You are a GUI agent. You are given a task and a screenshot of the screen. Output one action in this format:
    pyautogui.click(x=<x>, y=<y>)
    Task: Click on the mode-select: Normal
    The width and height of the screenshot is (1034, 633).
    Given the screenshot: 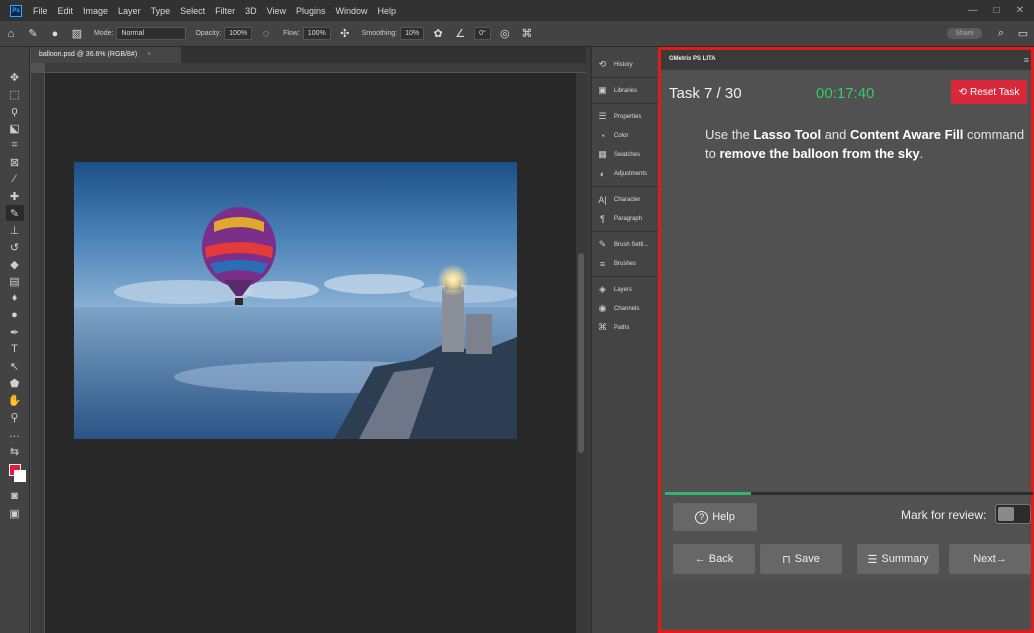 What is the action you would take?
    pyautogui.click(x=151, y=33)
    